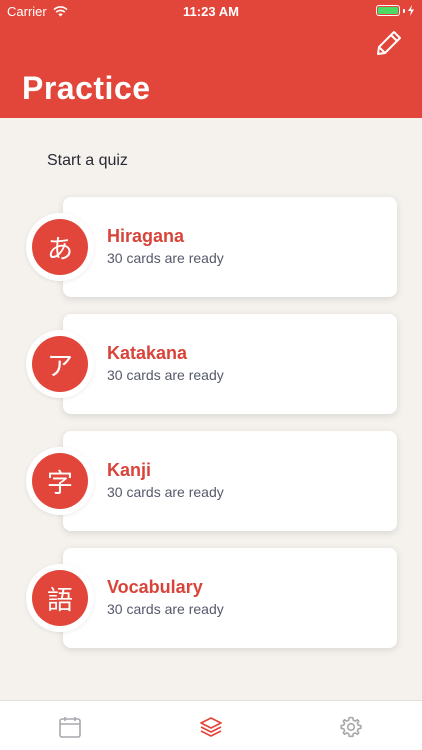  I want to click on card-title: Katakana, so click(147, 353).